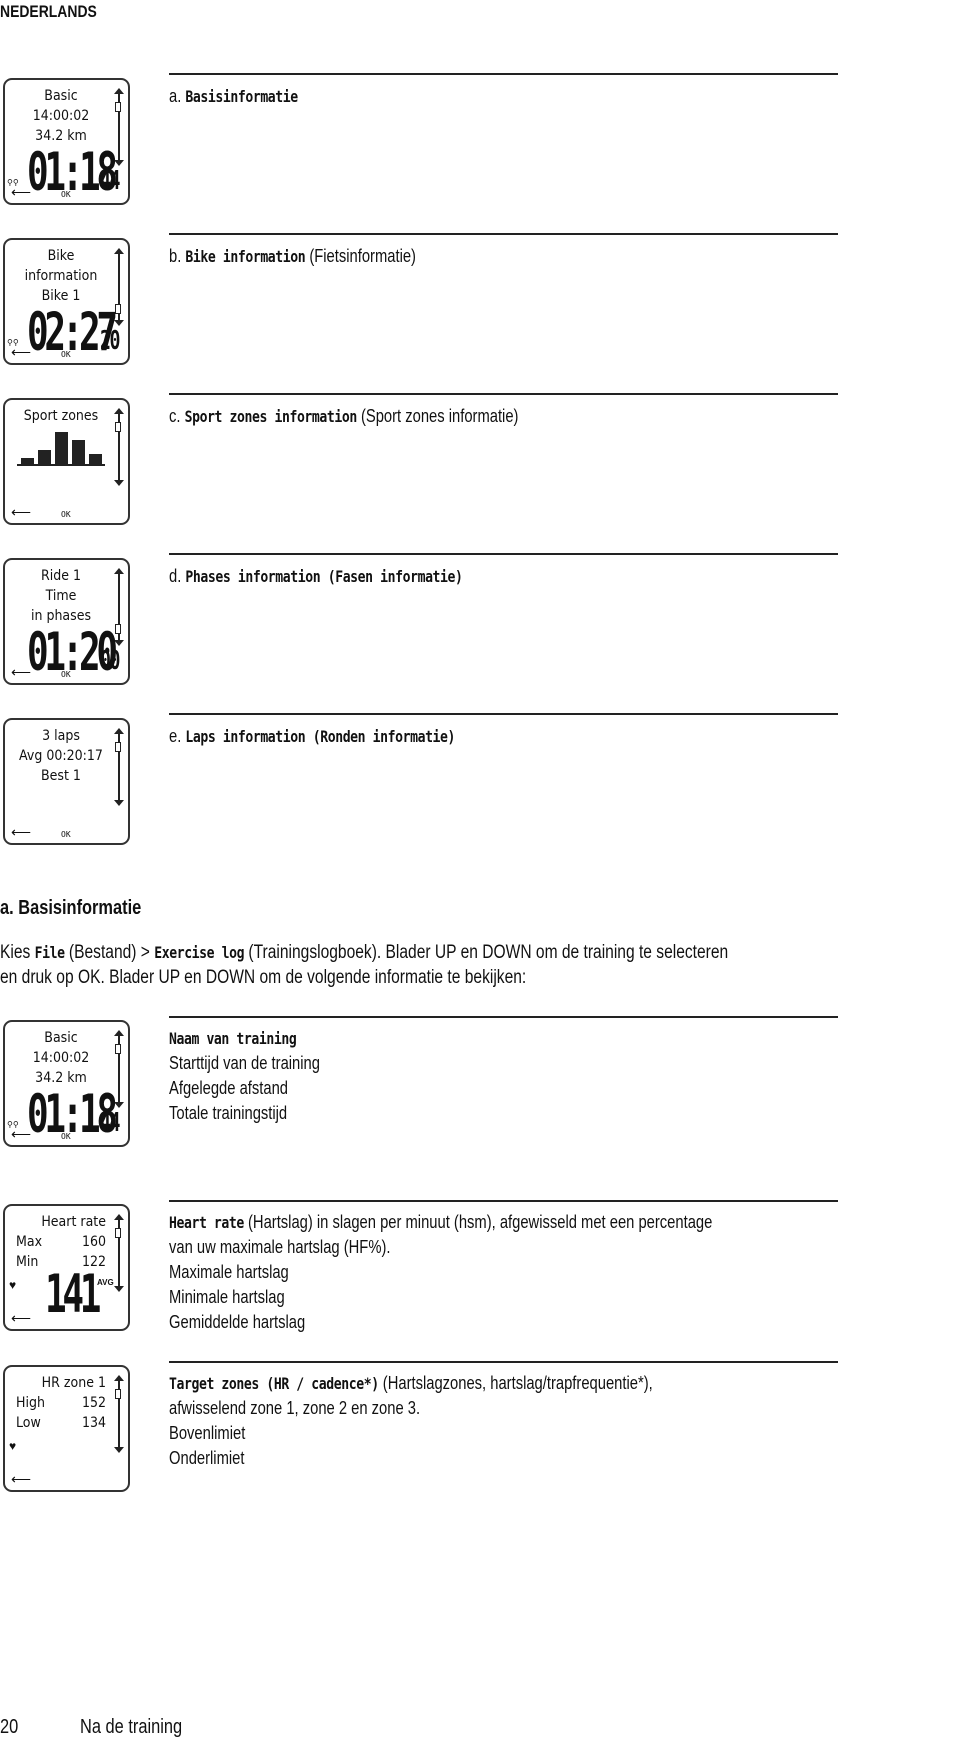 Image resolution: width=960 pixels, height=1739 pixels. I want to click on display-line: Bike, so click(61, 256).